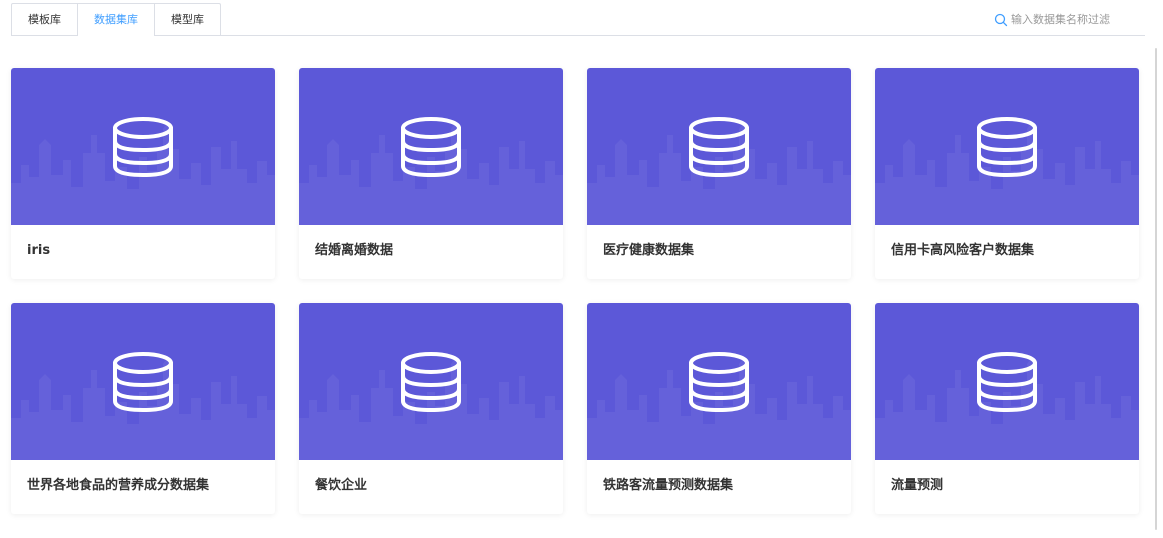 The height and width of the screenshot is (538, 1163). What do you see at coordinates (1066, 19) in the screenshot?
I see `search-input` at bounding box center [1066, 19].